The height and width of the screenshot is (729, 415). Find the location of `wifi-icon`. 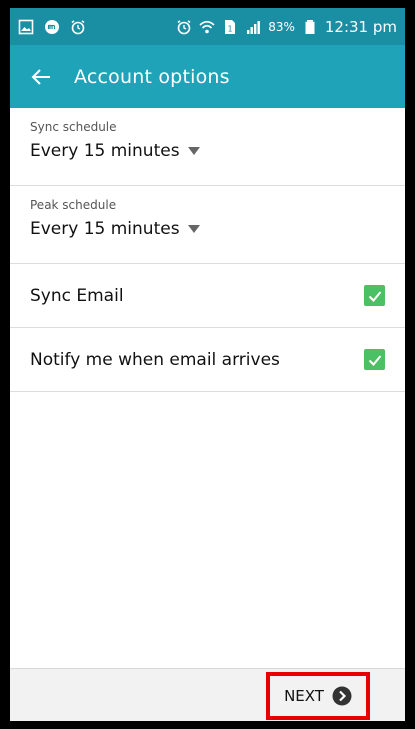

wifi-icon is located at coordinates (207, 27).